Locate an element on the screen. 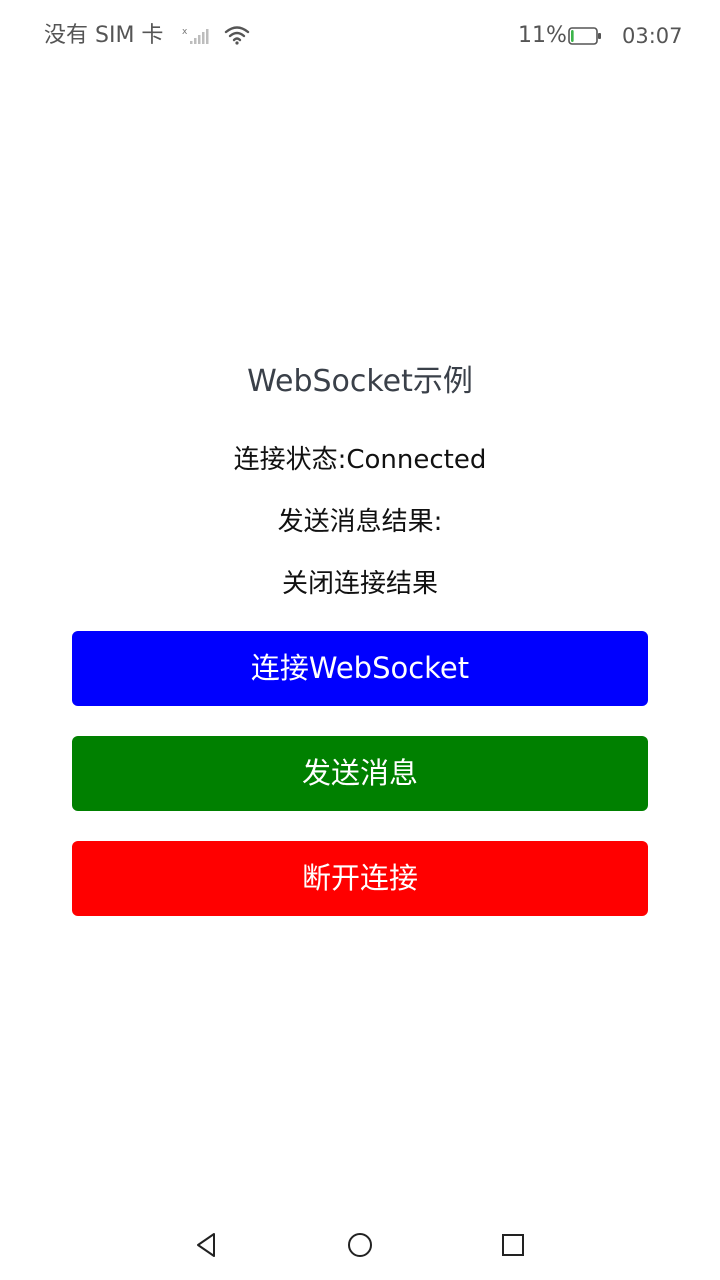 The width and height of the screenshot is (720, 1280). battery-percent: 11% is located at coordinates (542, 35).